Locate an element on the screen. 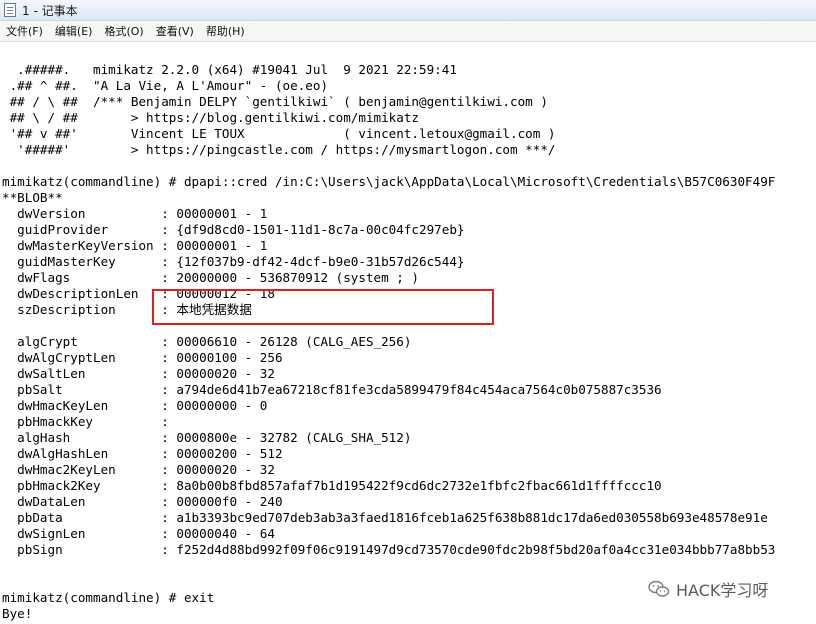 The height and width of the screenshot is (624, 816). console-line: dwVersion : 00000001 - 1 is located at coordinates (135, 213).